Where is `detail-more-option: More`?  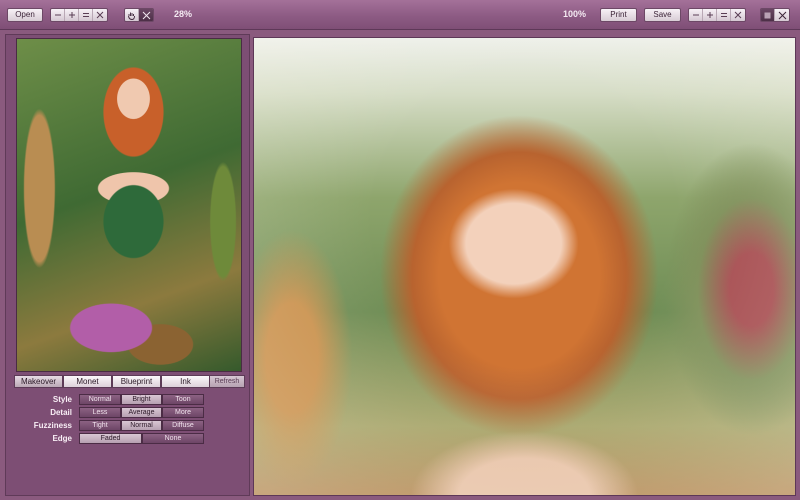 detail-more-option: More is located at coordinates (183, 412).